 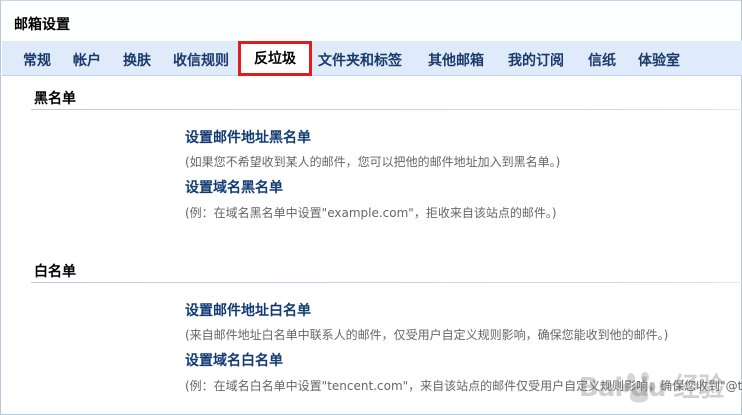 What do you see at coordinates (275, 58) in the screenshot?
I see `tab-anti-spam: 反垃圾` at bounding box center [275, 58].